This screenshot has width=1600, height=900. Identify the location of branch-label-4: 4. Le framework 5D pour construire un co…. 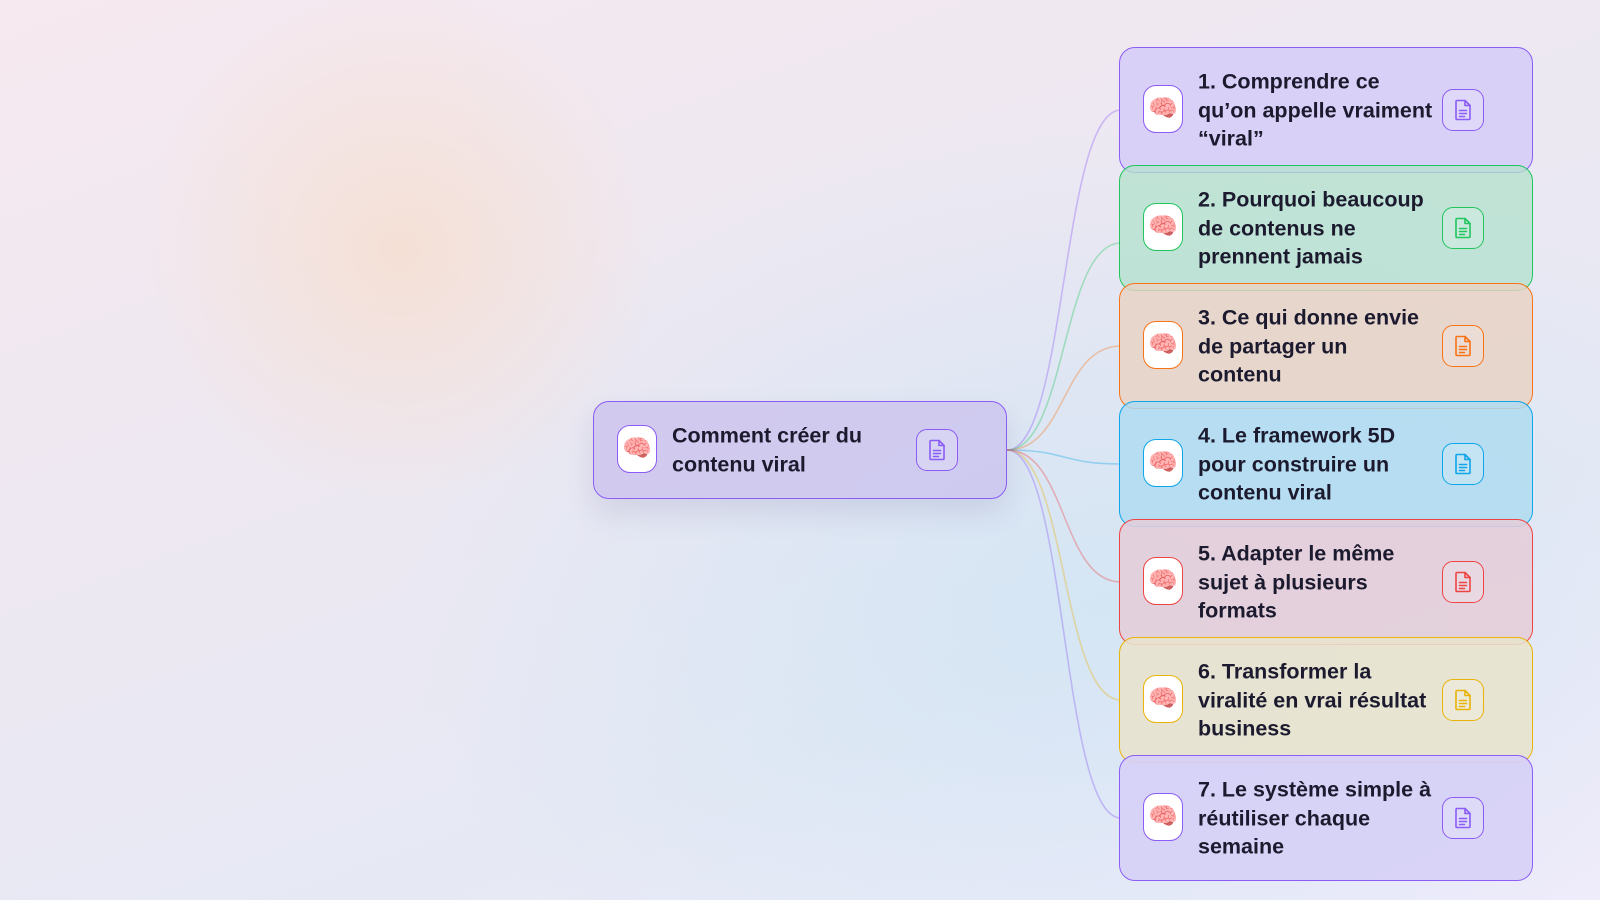
(1297, 464).